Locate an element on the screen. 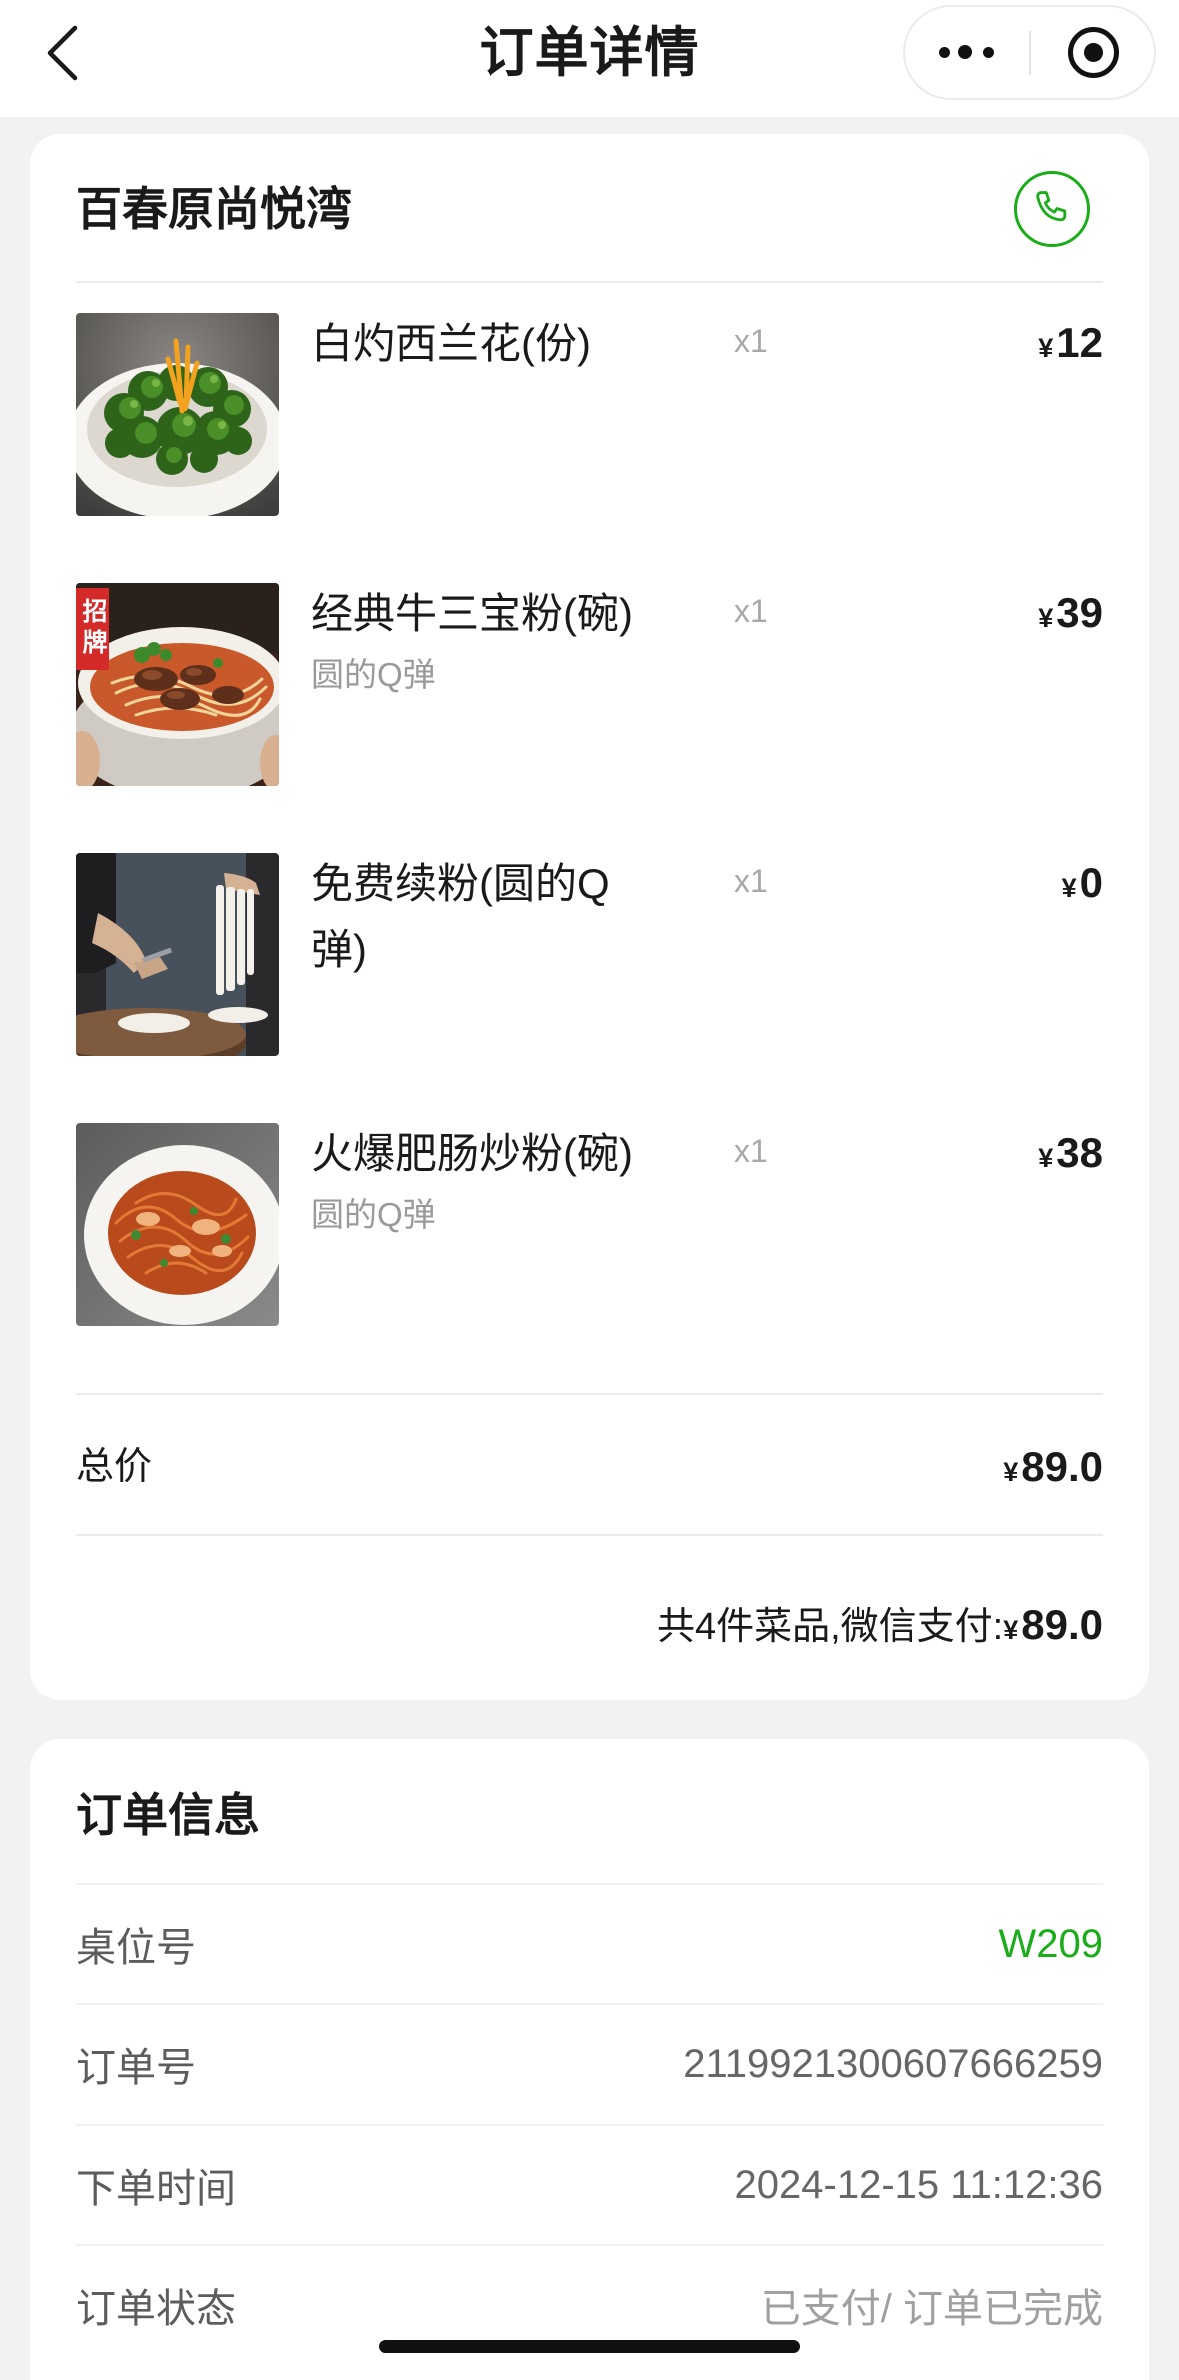 This screenshot has width=1179, height=2380. price-value: 39 is located at coordinates (1079, 612).